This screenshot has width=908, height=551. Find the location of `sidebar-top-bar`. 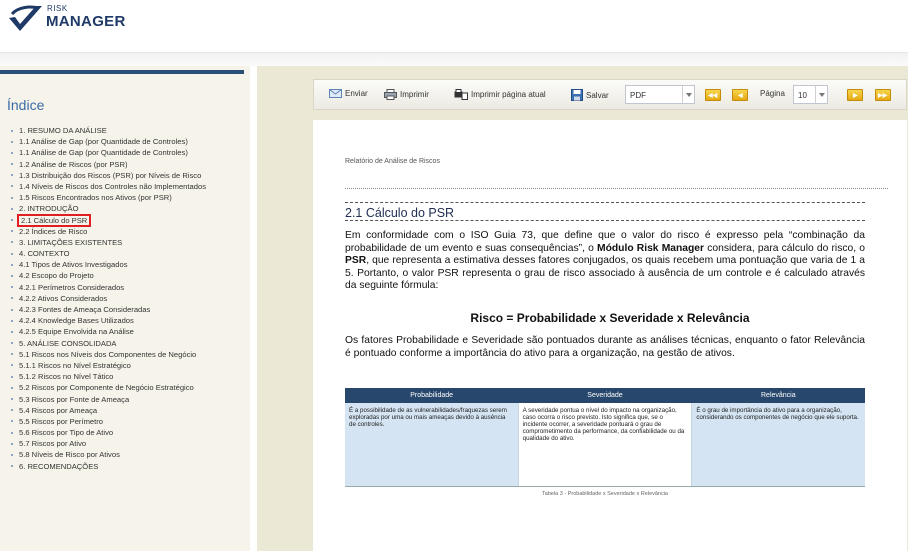

sidebar-top-bar is located at coordinates (122, 72).